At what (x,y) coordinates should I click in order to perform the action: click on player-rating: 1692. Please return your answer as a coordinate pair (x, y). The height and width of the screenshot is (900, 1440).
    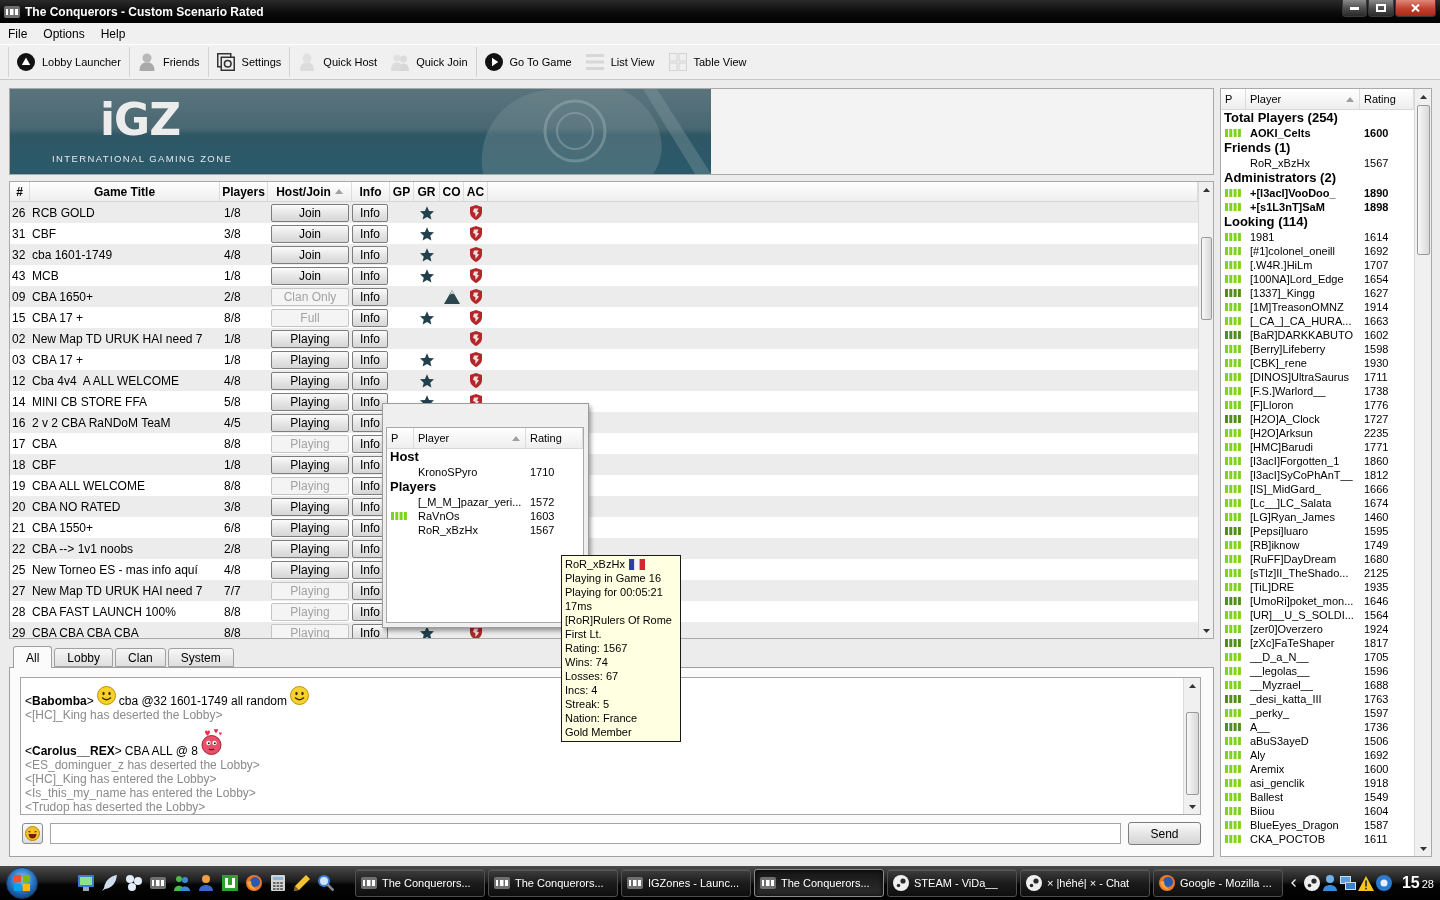
    Looking at the image, I should click on (1376, 755).